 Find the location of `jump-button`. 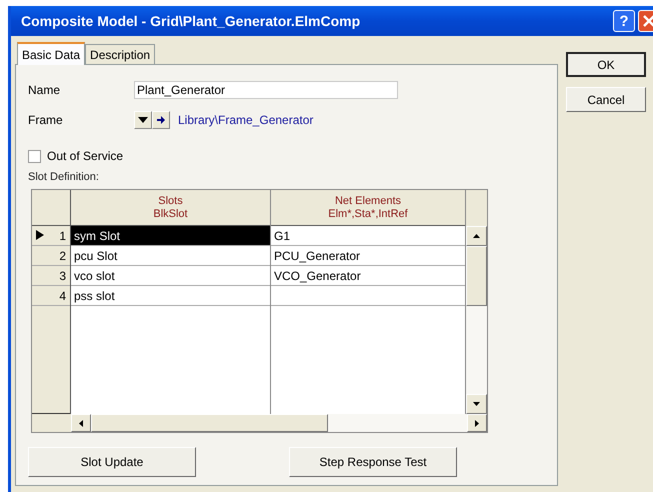

jump-button is located at coordinates (161, 120).